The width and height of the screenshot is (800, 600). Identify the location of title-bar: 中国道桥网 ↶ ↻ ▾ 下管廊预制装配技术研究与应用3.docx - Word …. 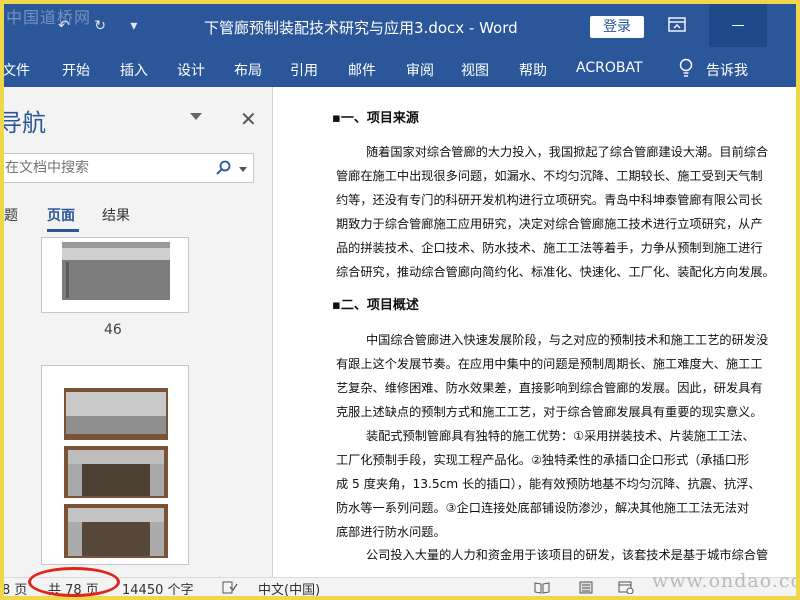
(400, 25).